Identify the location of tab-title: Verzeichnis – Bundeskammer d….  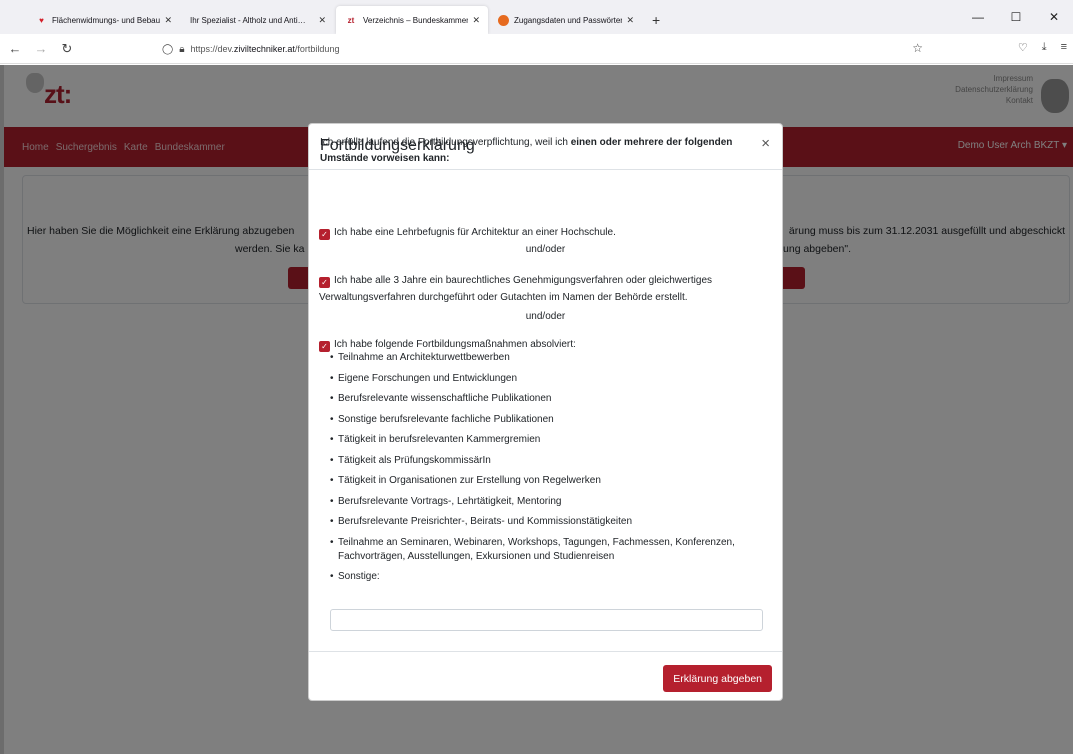
(416, 20).